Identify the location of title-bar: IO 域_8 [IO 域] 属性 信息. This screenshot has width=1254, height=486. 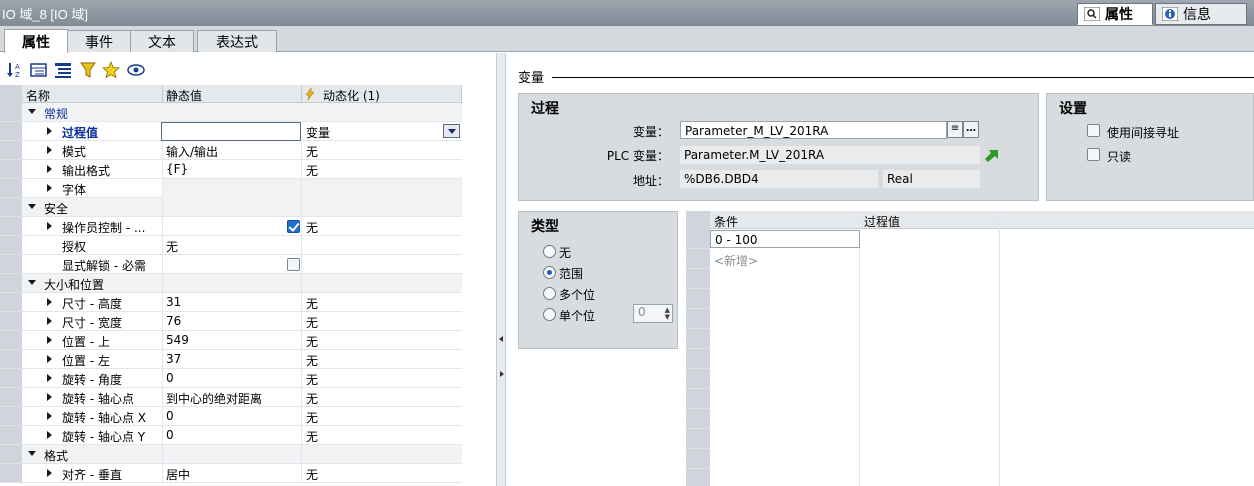
(627, 13).